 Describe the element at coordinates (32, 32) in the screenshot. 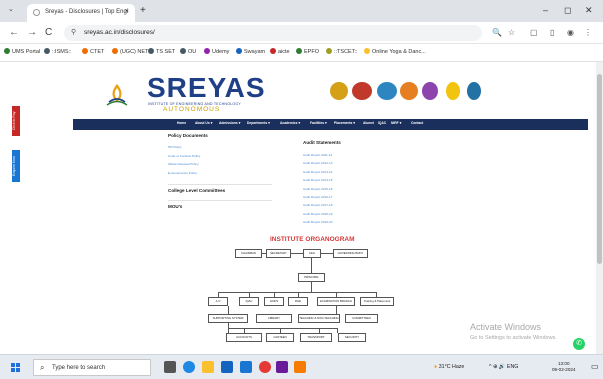

I see `forward-button: →` at that location.